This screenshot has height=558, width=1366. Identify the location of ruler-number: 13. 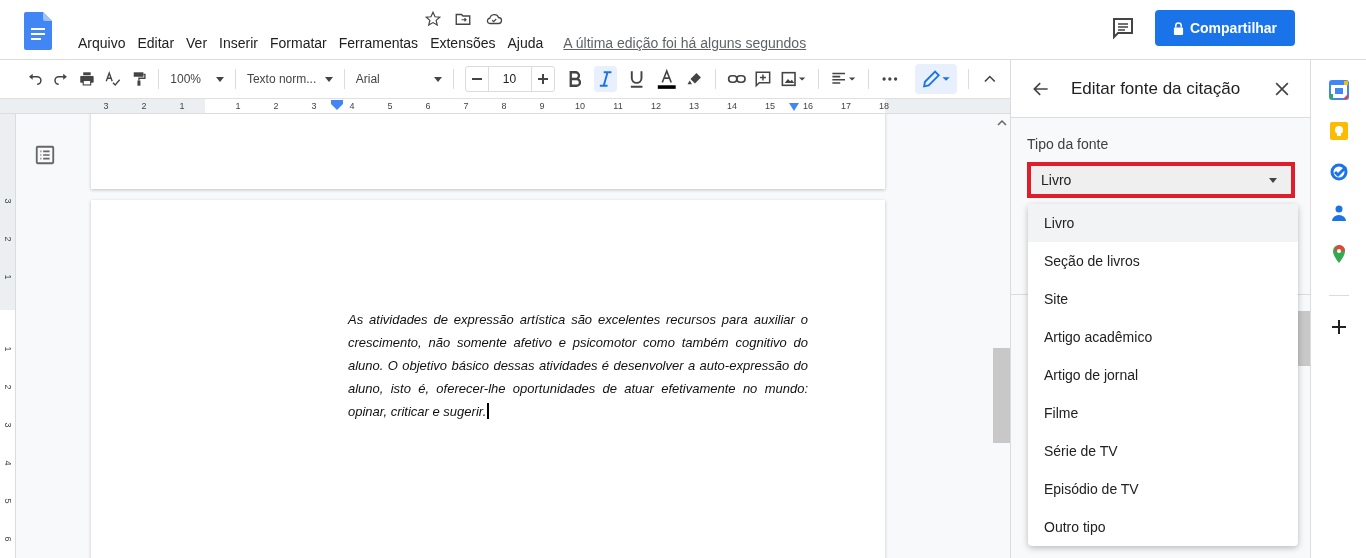
(694, 106).